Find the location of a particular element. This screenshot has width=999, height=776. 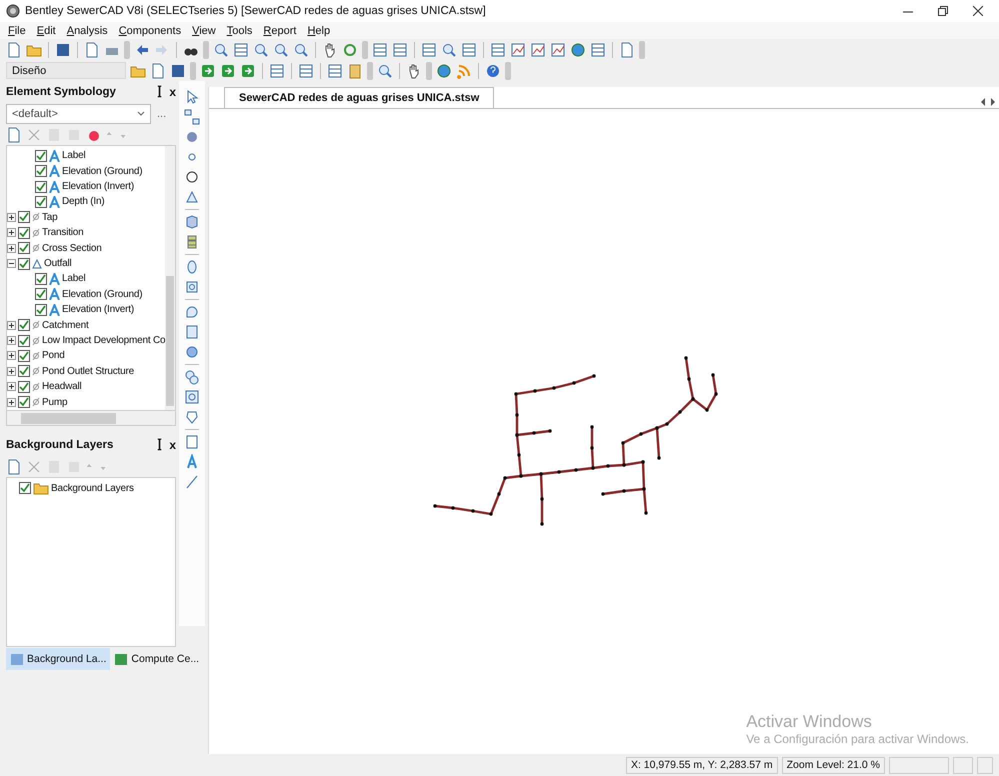

double-circle-icon is located at coordinates (192, 377).